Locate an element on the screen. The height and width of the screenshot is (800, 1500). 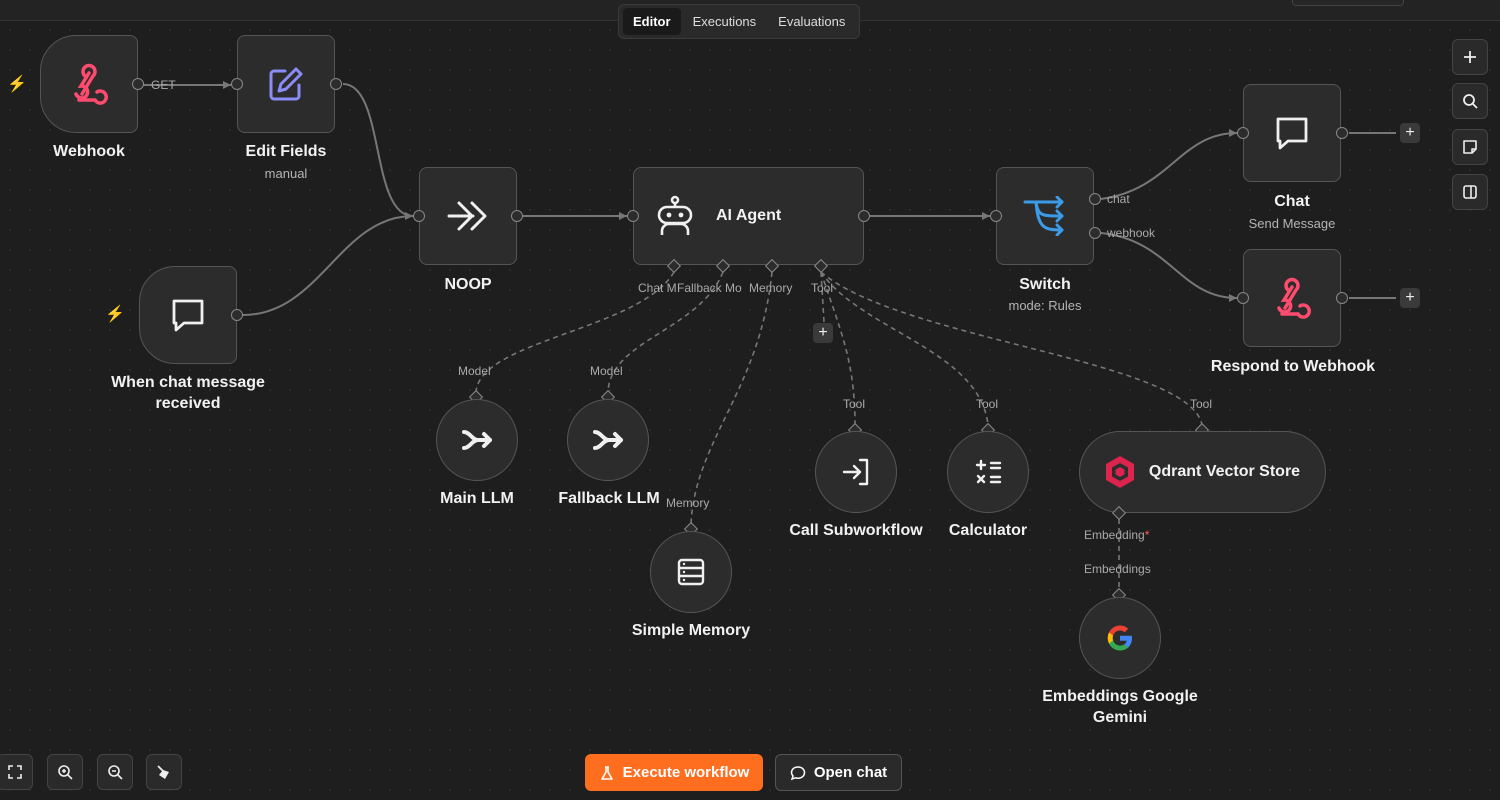
open-chat-button: Open chat is located at coordinates (838, 772).